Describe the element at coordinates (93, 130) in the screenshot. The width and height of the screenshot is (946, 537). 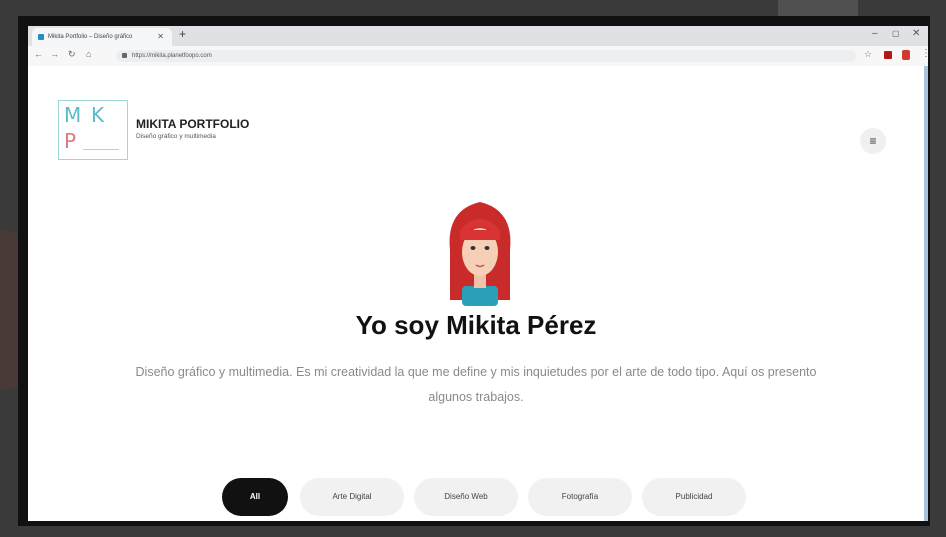
I see `site-logo: M K P` at that location.